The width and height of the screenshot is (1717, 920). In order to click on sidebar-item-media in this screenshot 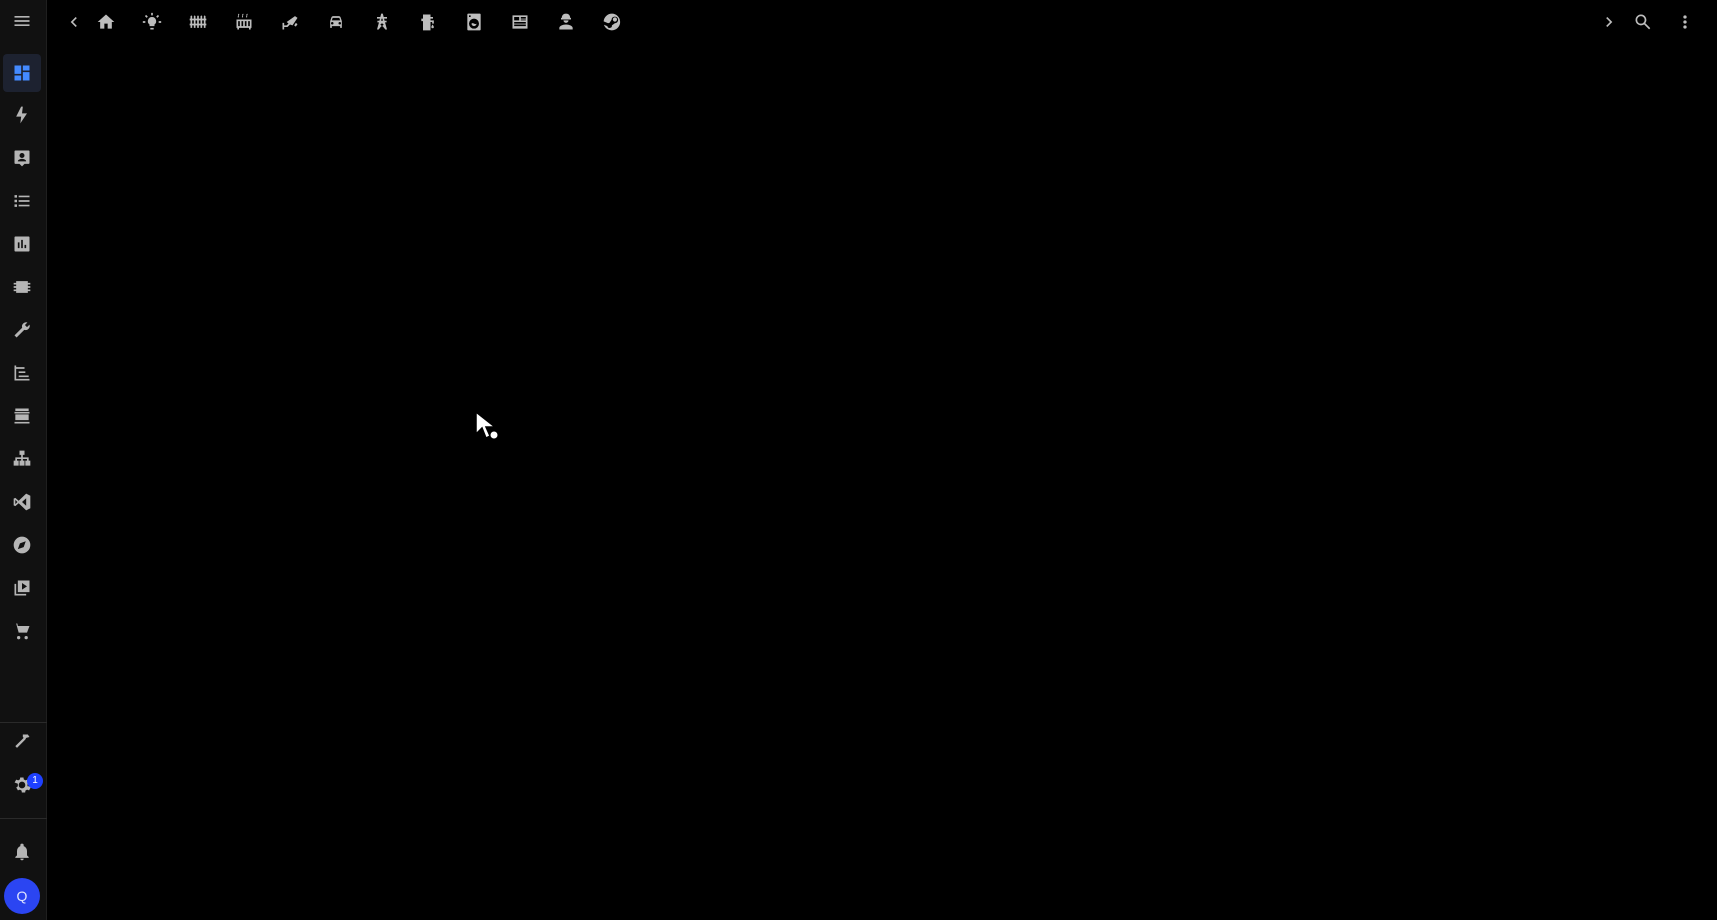, I will do `click(22, 588)`.